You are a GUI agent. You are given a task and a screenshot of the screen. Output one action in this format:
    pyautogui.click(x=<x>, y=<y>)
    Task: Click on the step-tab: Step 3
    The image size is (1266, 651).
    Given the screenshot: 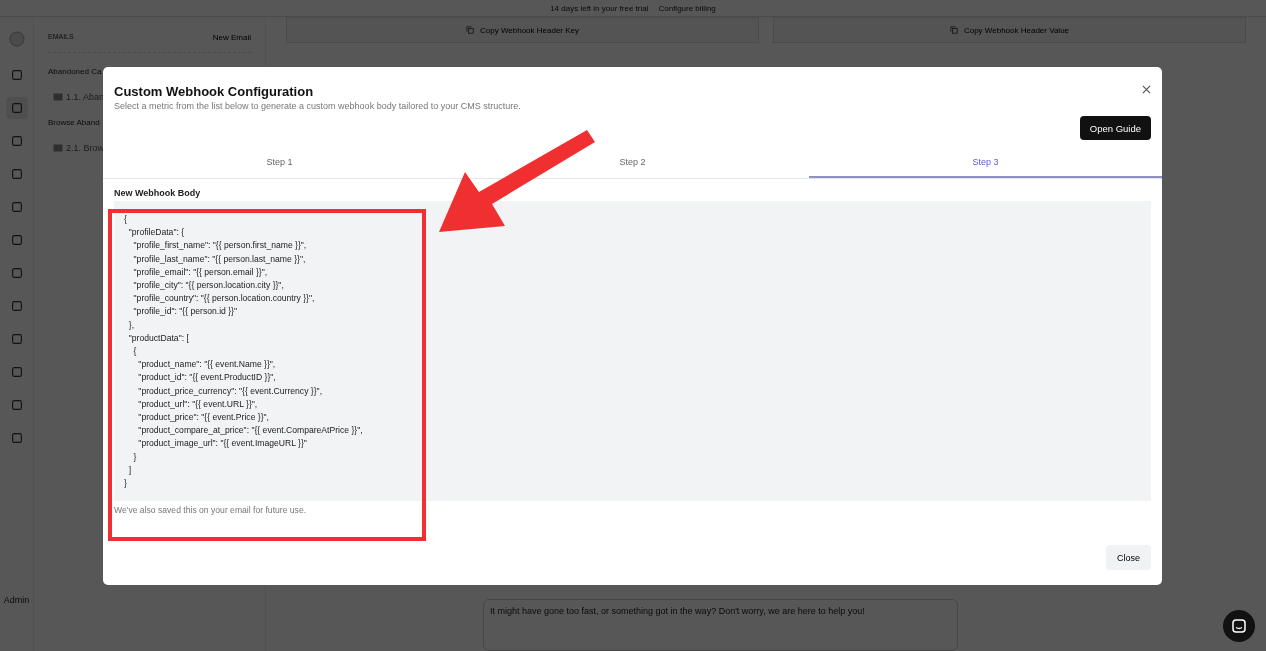 What is the action you would take?
    pyautogui.click(x=985, y=163)
    